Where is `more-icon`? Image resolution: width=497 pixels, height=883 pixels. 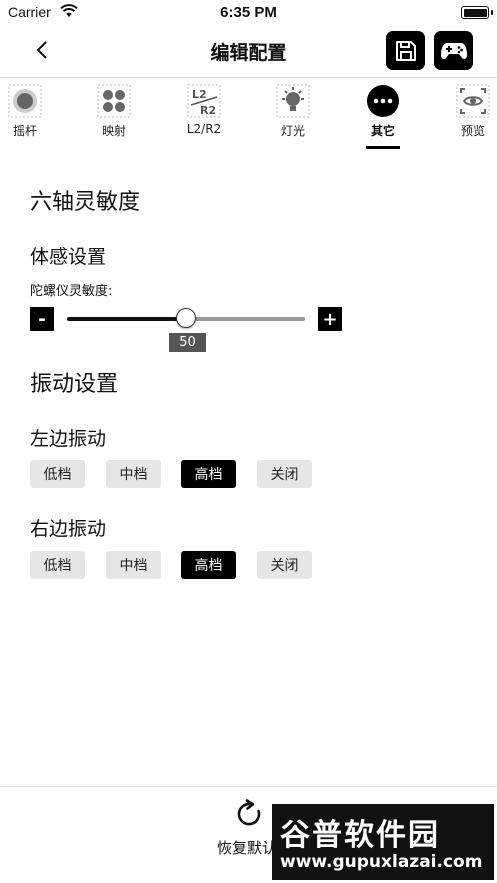
more-icon is located at coordinates (383, 101).